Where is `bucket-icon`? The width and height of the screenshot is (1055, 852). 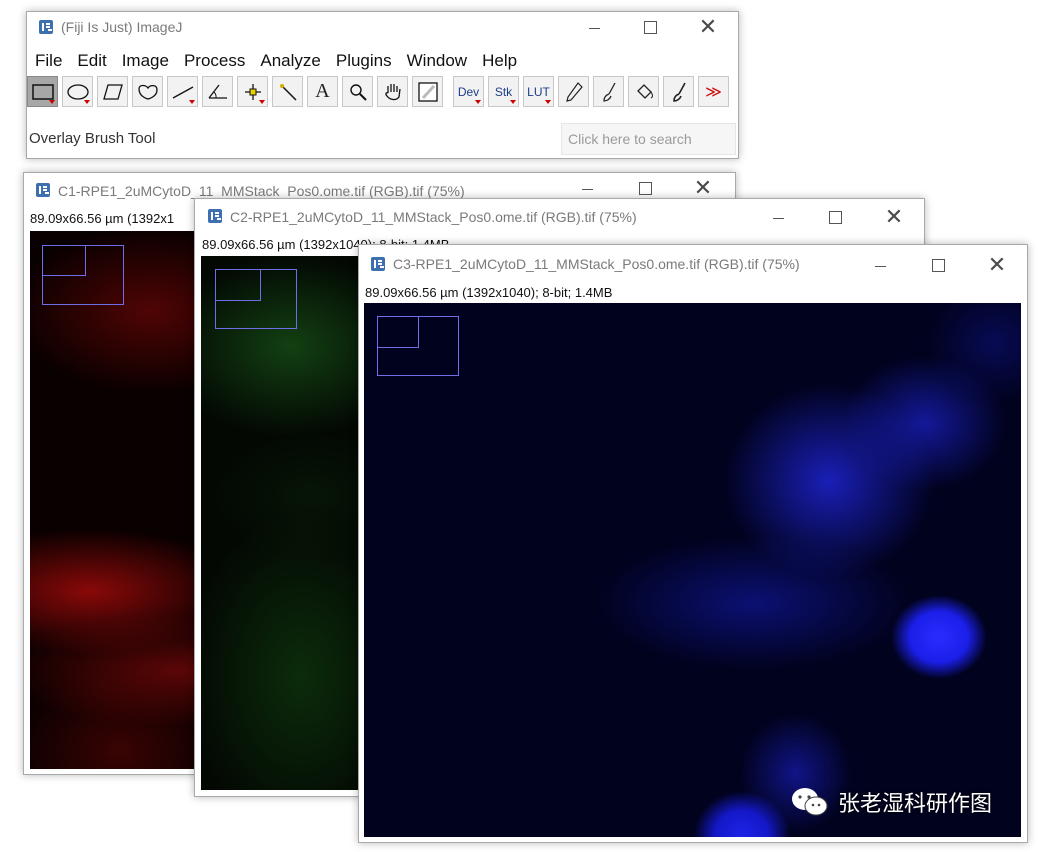
bucket-icon is located at coordinates (644, 91).